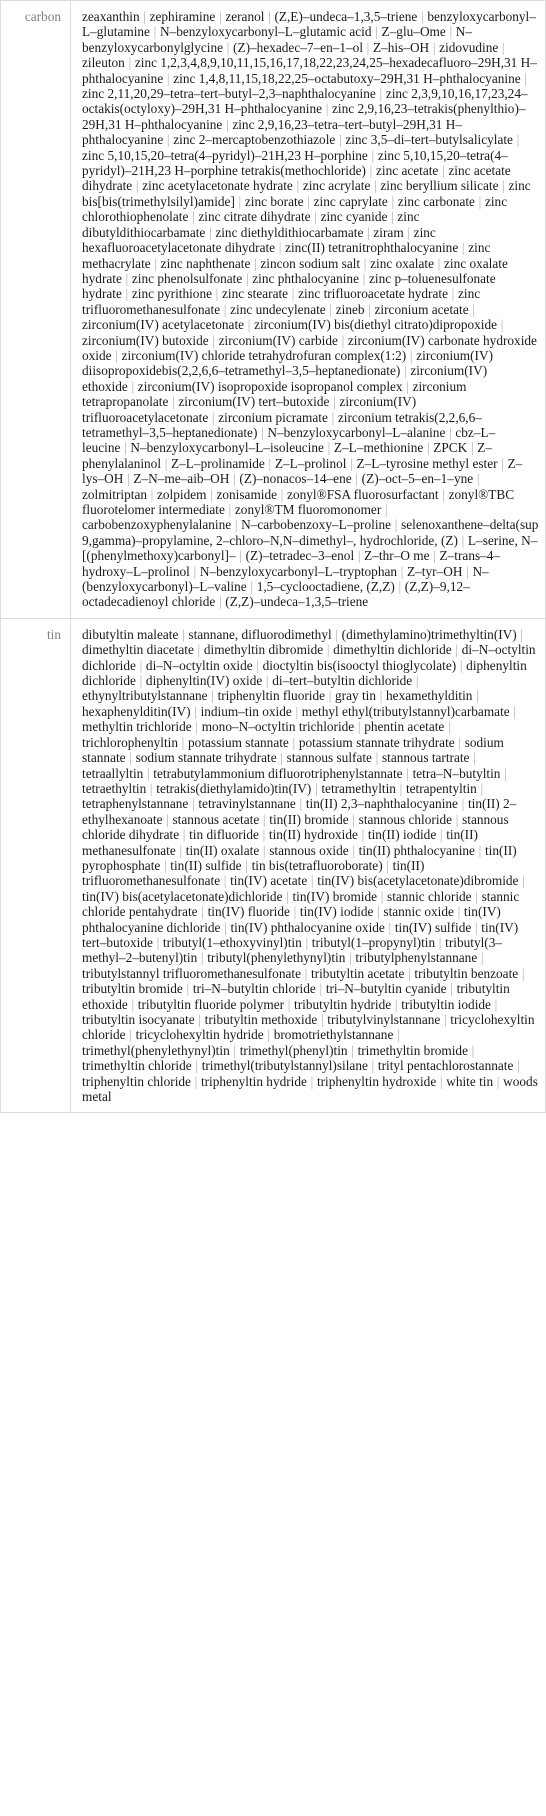  I want to click on list-item: triphenyltin hydroxide, so click(376, 1081).